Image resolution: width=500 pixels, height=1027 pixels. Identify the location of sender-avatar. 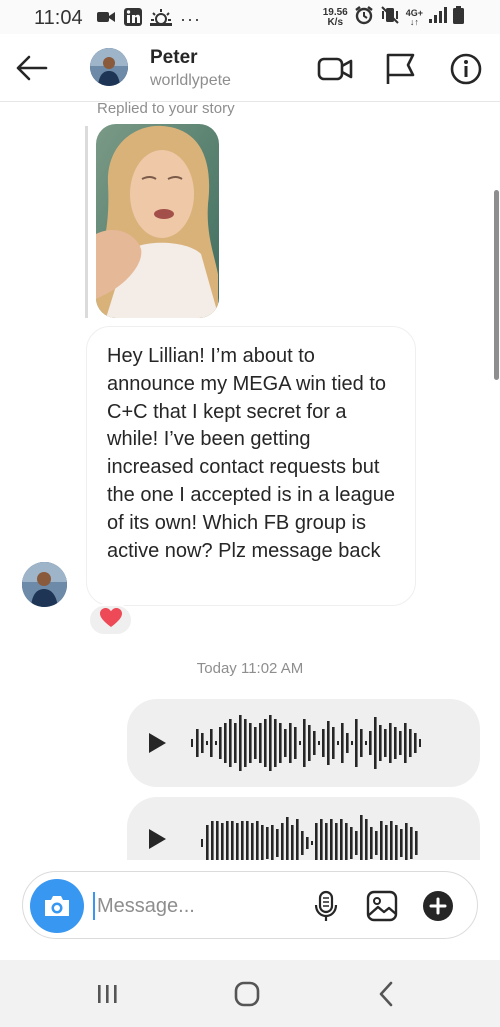
(44, 584).